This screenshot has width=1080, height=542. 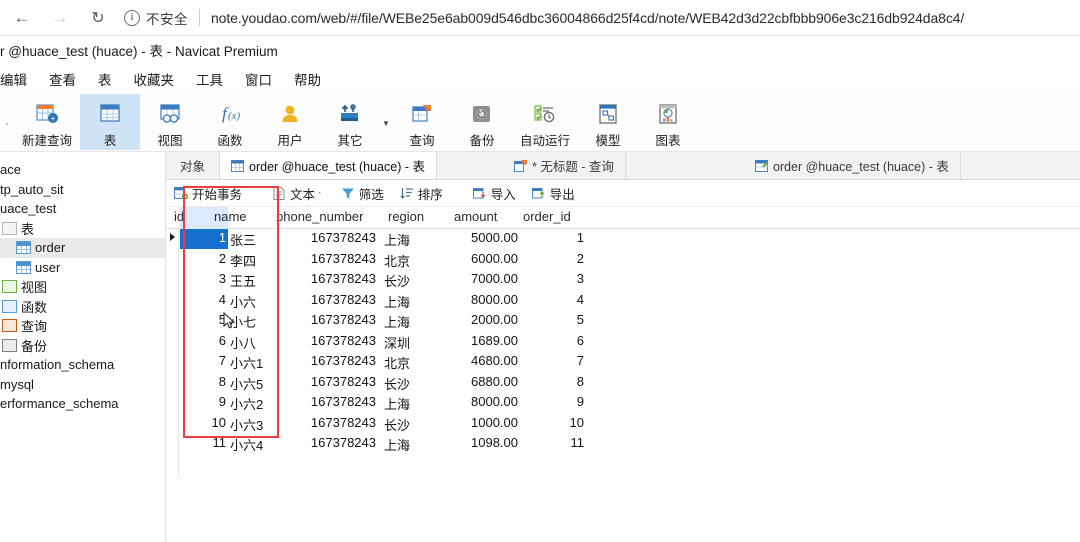 I want to click on chevron-down-icon: ·, so click(x=320, y=193).